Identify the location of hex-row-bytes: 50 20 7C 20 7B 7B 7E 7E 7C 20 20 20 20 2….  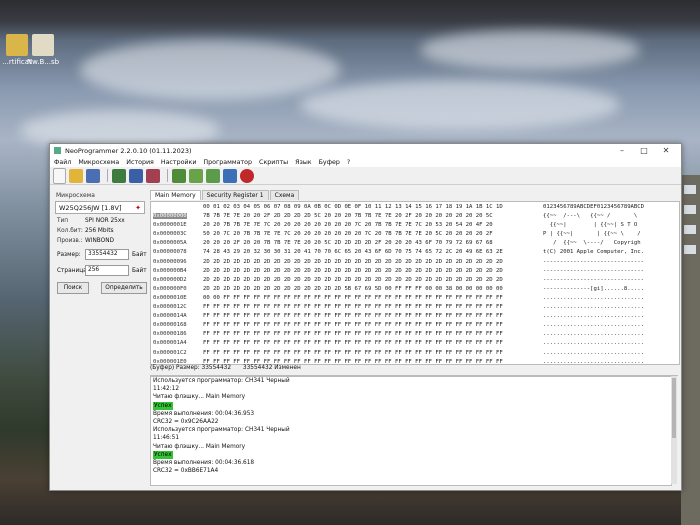
(348, 234).